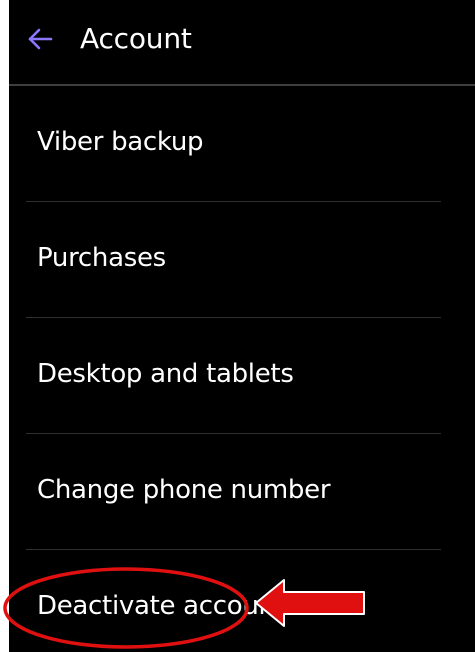 The image size is (475, 652). What do you see at coordinates (161, 606) in the screenshot?
I see `menu-item-label: Deactivate account` at bounding box center [161, 606].